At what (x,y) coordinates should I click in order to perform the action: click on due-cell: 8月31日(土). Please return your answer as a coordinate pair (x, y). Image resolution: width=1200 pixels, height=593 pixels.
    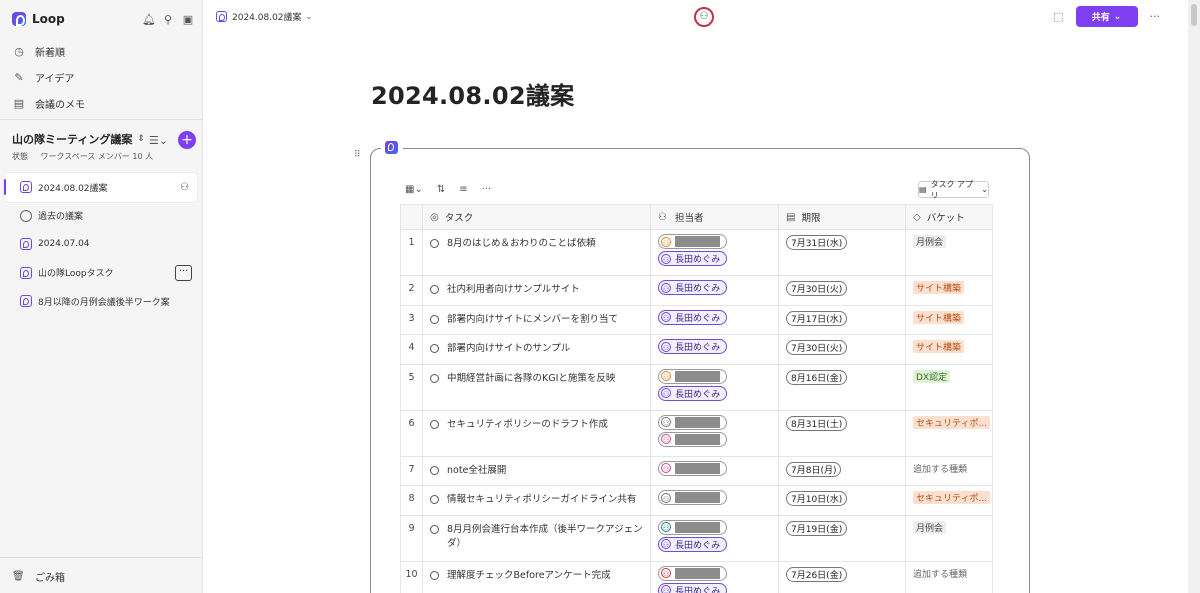
    Looking at the image, I should click on (842, 433).